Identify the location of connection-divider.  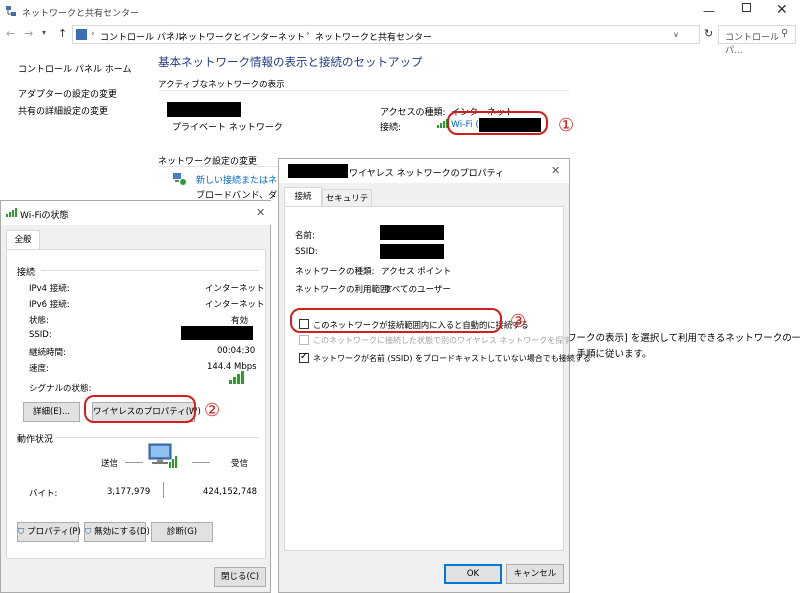
(150, 270).